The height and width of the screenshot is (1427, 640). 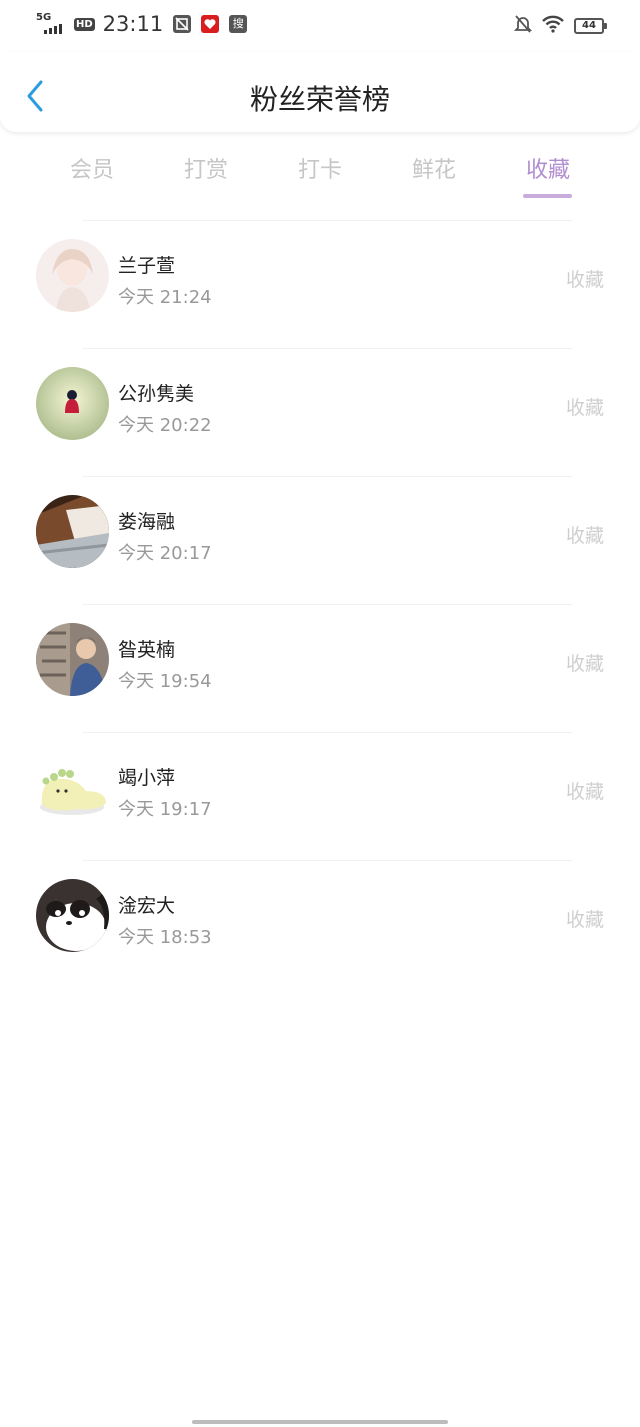 I want to click on signal-icon: 5G, so click(x=51, y=24).